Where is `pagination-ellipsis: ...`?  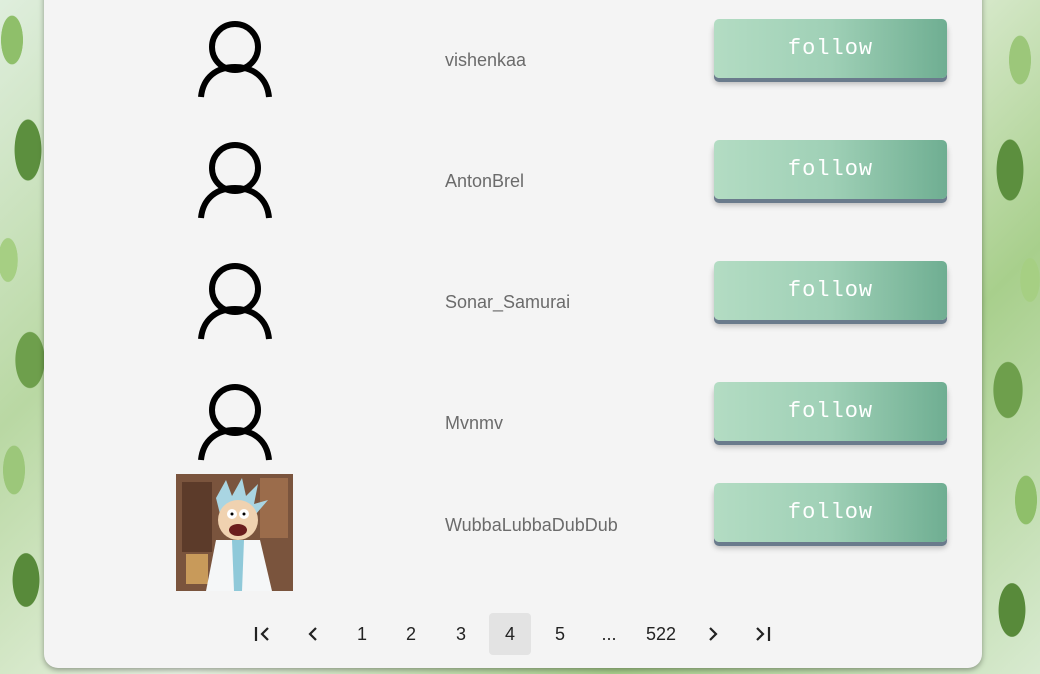 pagination-ellipsis: ... is located at coordinates (609, 633).